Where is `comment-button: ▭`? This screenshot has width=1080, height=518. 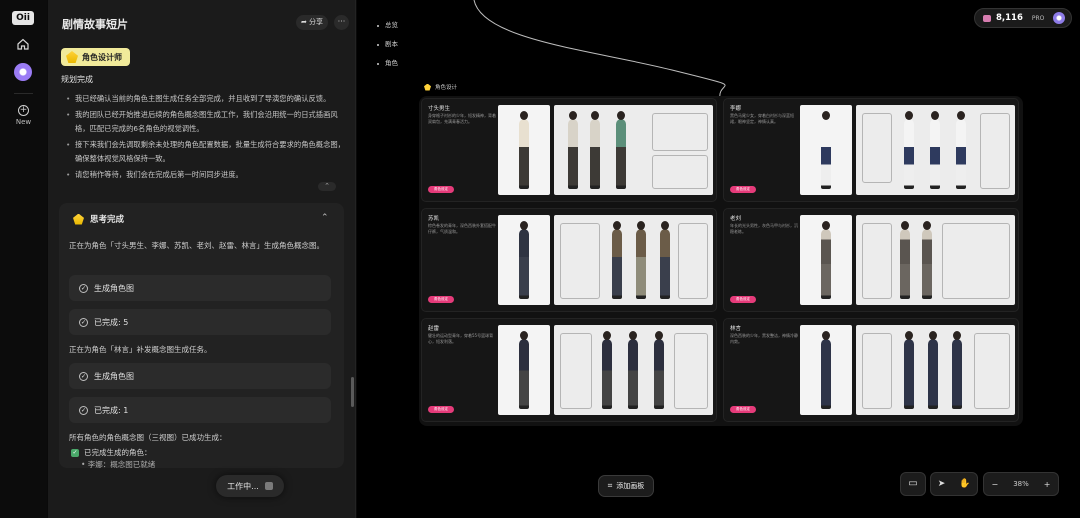
comment-button: ▭ is located at coordinates (913, 484).